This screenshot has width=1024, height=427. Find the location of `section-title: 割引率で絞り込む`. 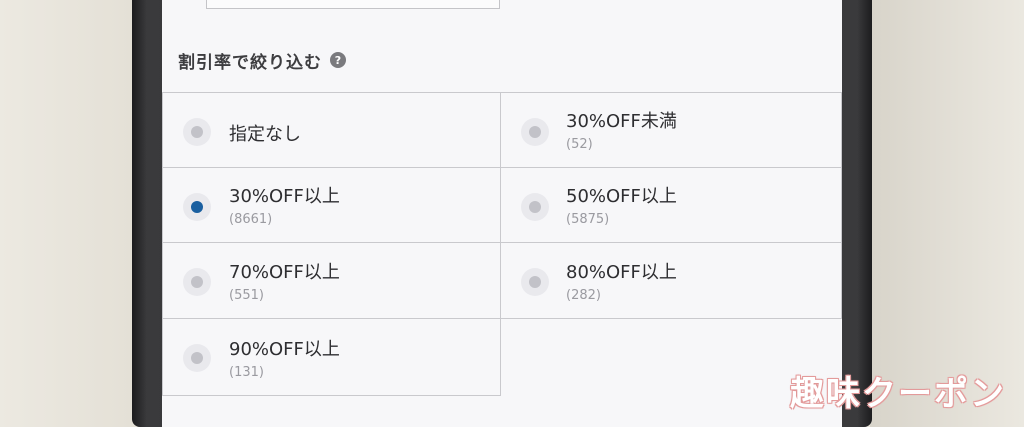

section-title: 割引率で絞り込む is located at coordinates (250, 62).